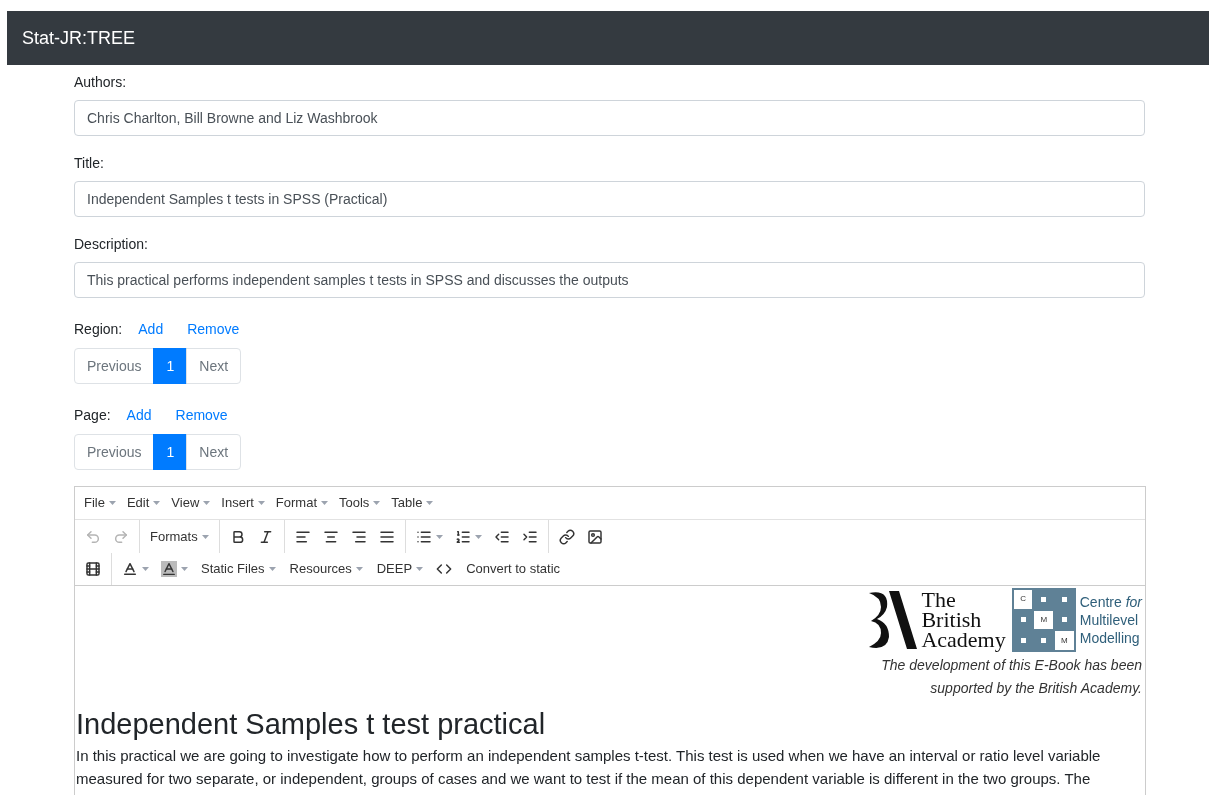 This screenshot has width=1209, height=795. Describe the element at coordinates (301, 503) in the screenshot. I see `menu-item: Format` at that location.